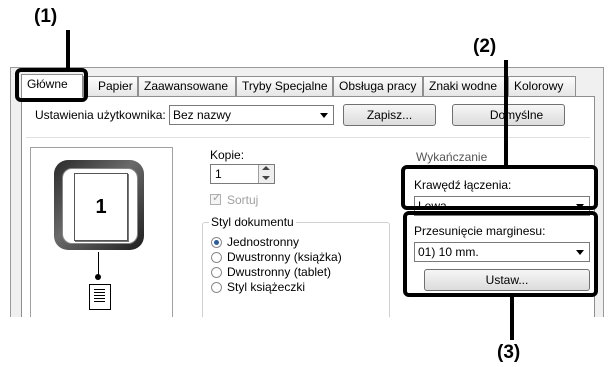  I want to click on tab-job-handling: Obsługa pracy, so click(378, 86).